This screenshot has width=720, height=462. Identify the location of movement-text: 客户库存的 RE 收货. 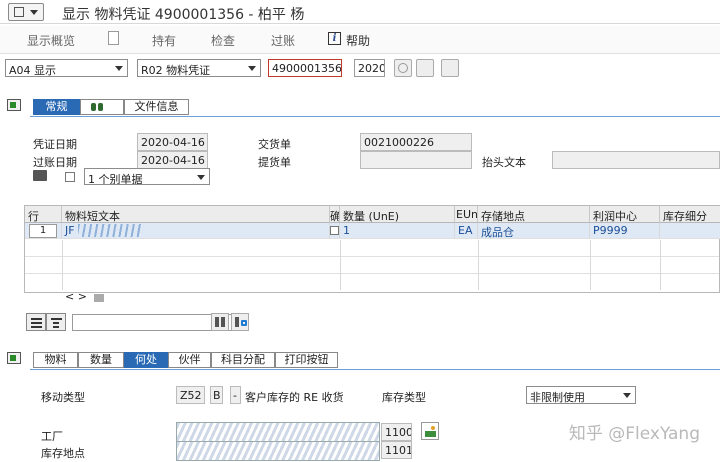
(294, 397).